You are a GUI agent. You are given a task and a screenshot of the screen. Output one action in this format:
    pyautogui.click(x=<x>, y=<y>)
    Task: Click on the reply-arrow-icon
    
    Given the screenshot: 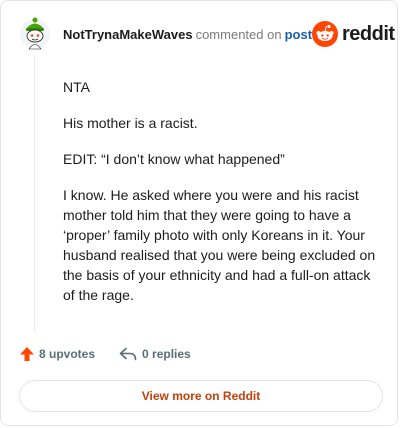 What is the action you would take?
    pyautogui.click(x=128, y=354)
    